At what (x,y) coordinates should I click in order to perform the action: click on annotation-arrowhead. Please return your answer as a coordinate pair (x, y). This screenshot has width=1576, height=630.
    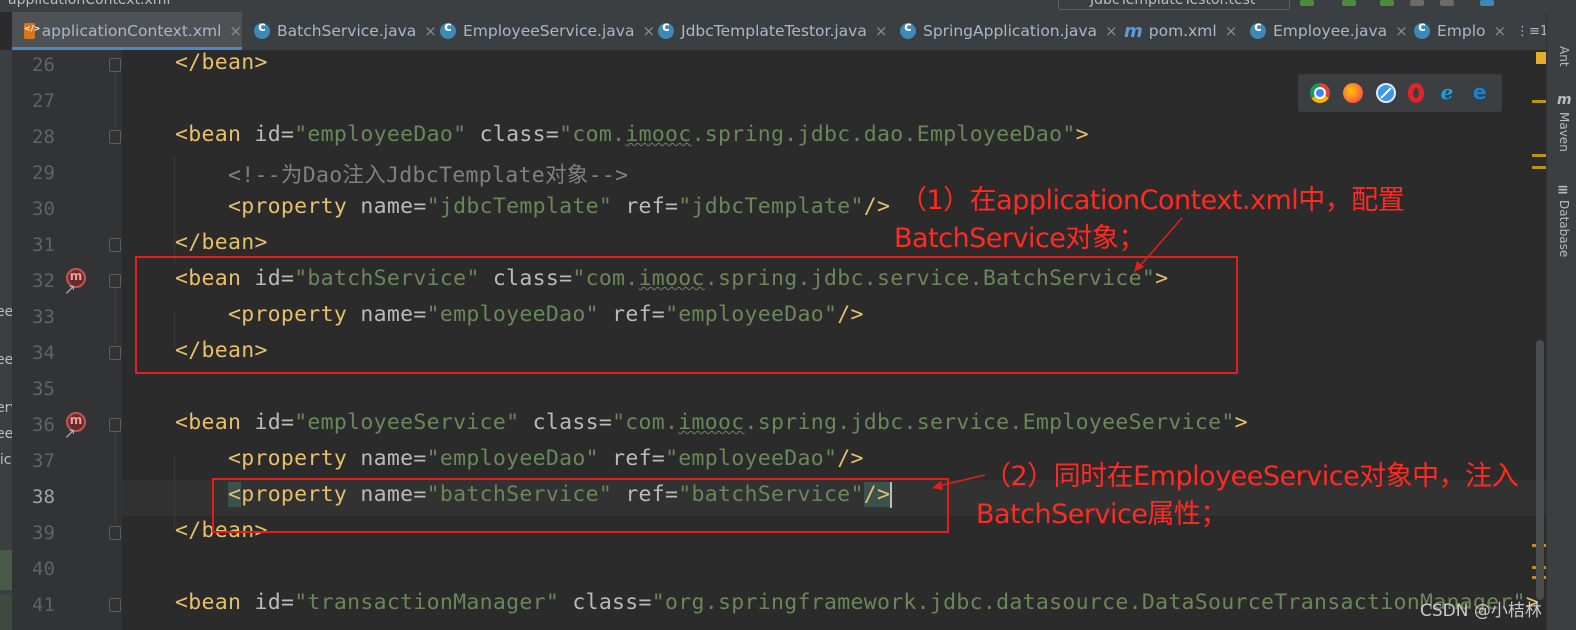
    Looking at the image, I should click on (937, 485).